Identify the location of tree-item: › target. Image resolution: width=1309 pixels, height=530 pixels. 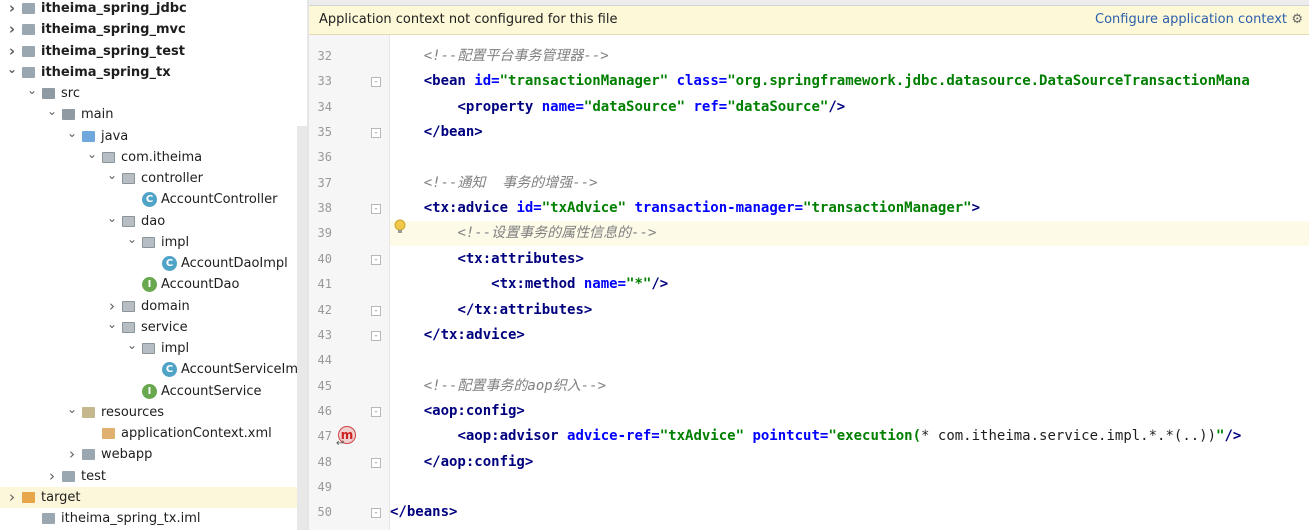
(148, 497).